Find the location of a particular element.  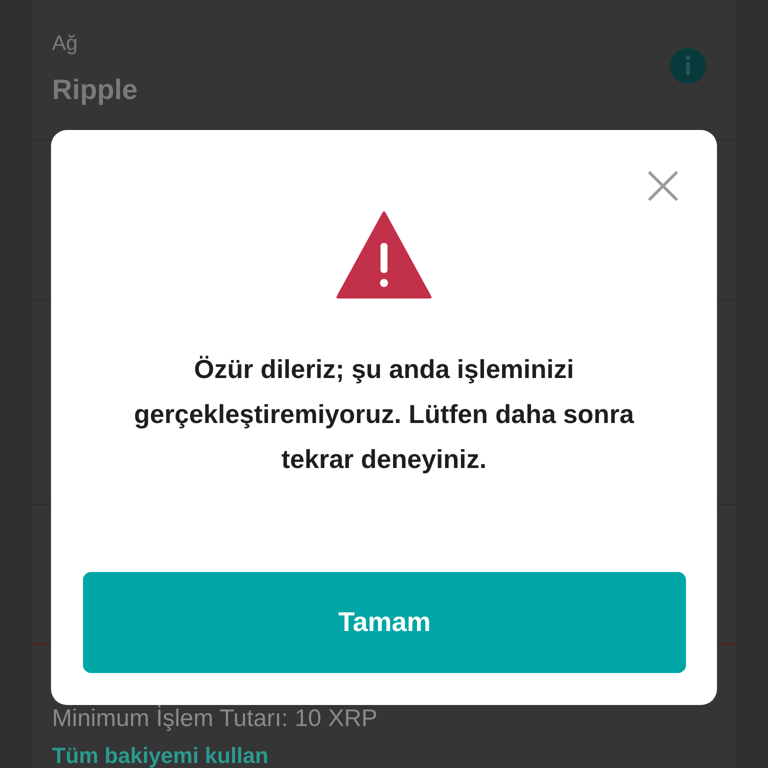

warning-icon is located at coordinates (384, 255).